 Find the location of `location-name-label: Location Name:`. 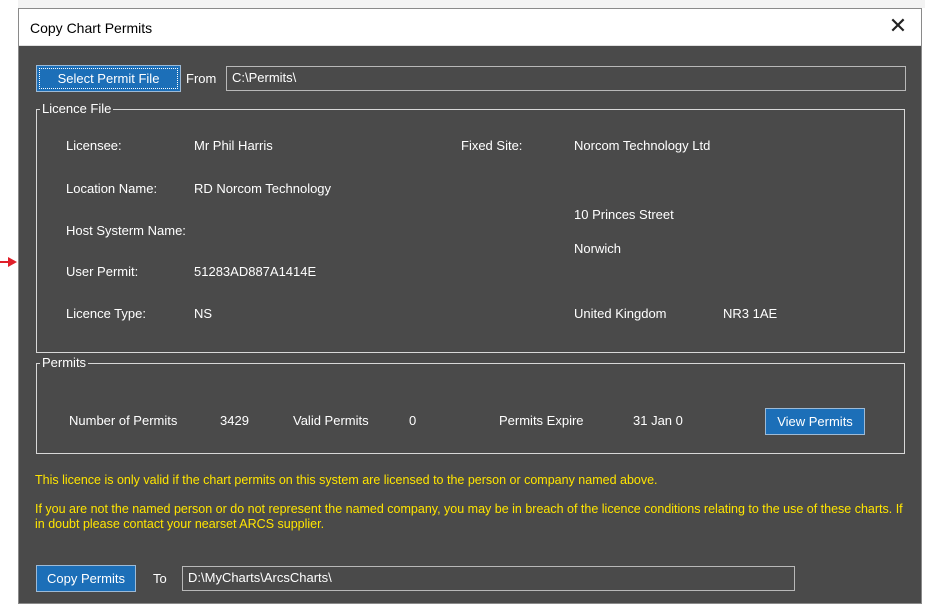

location-name-label: Location Name: is located at coordinates (112, 188).